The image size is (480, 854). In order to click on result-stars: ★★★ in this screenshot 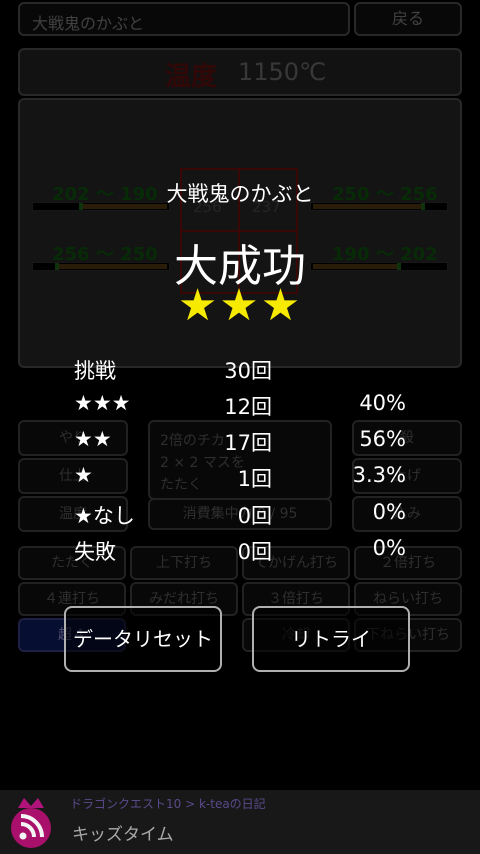, I will do `click(240, 305)`.